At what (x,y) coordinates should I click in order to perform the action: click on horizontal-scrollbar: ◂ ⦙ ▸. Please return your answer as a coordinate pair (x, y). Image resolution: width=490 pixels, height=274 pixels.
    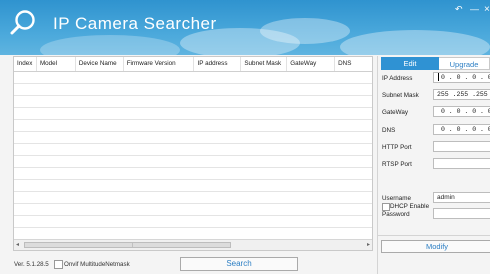
    Looking at the image, I should click on (193, 244).